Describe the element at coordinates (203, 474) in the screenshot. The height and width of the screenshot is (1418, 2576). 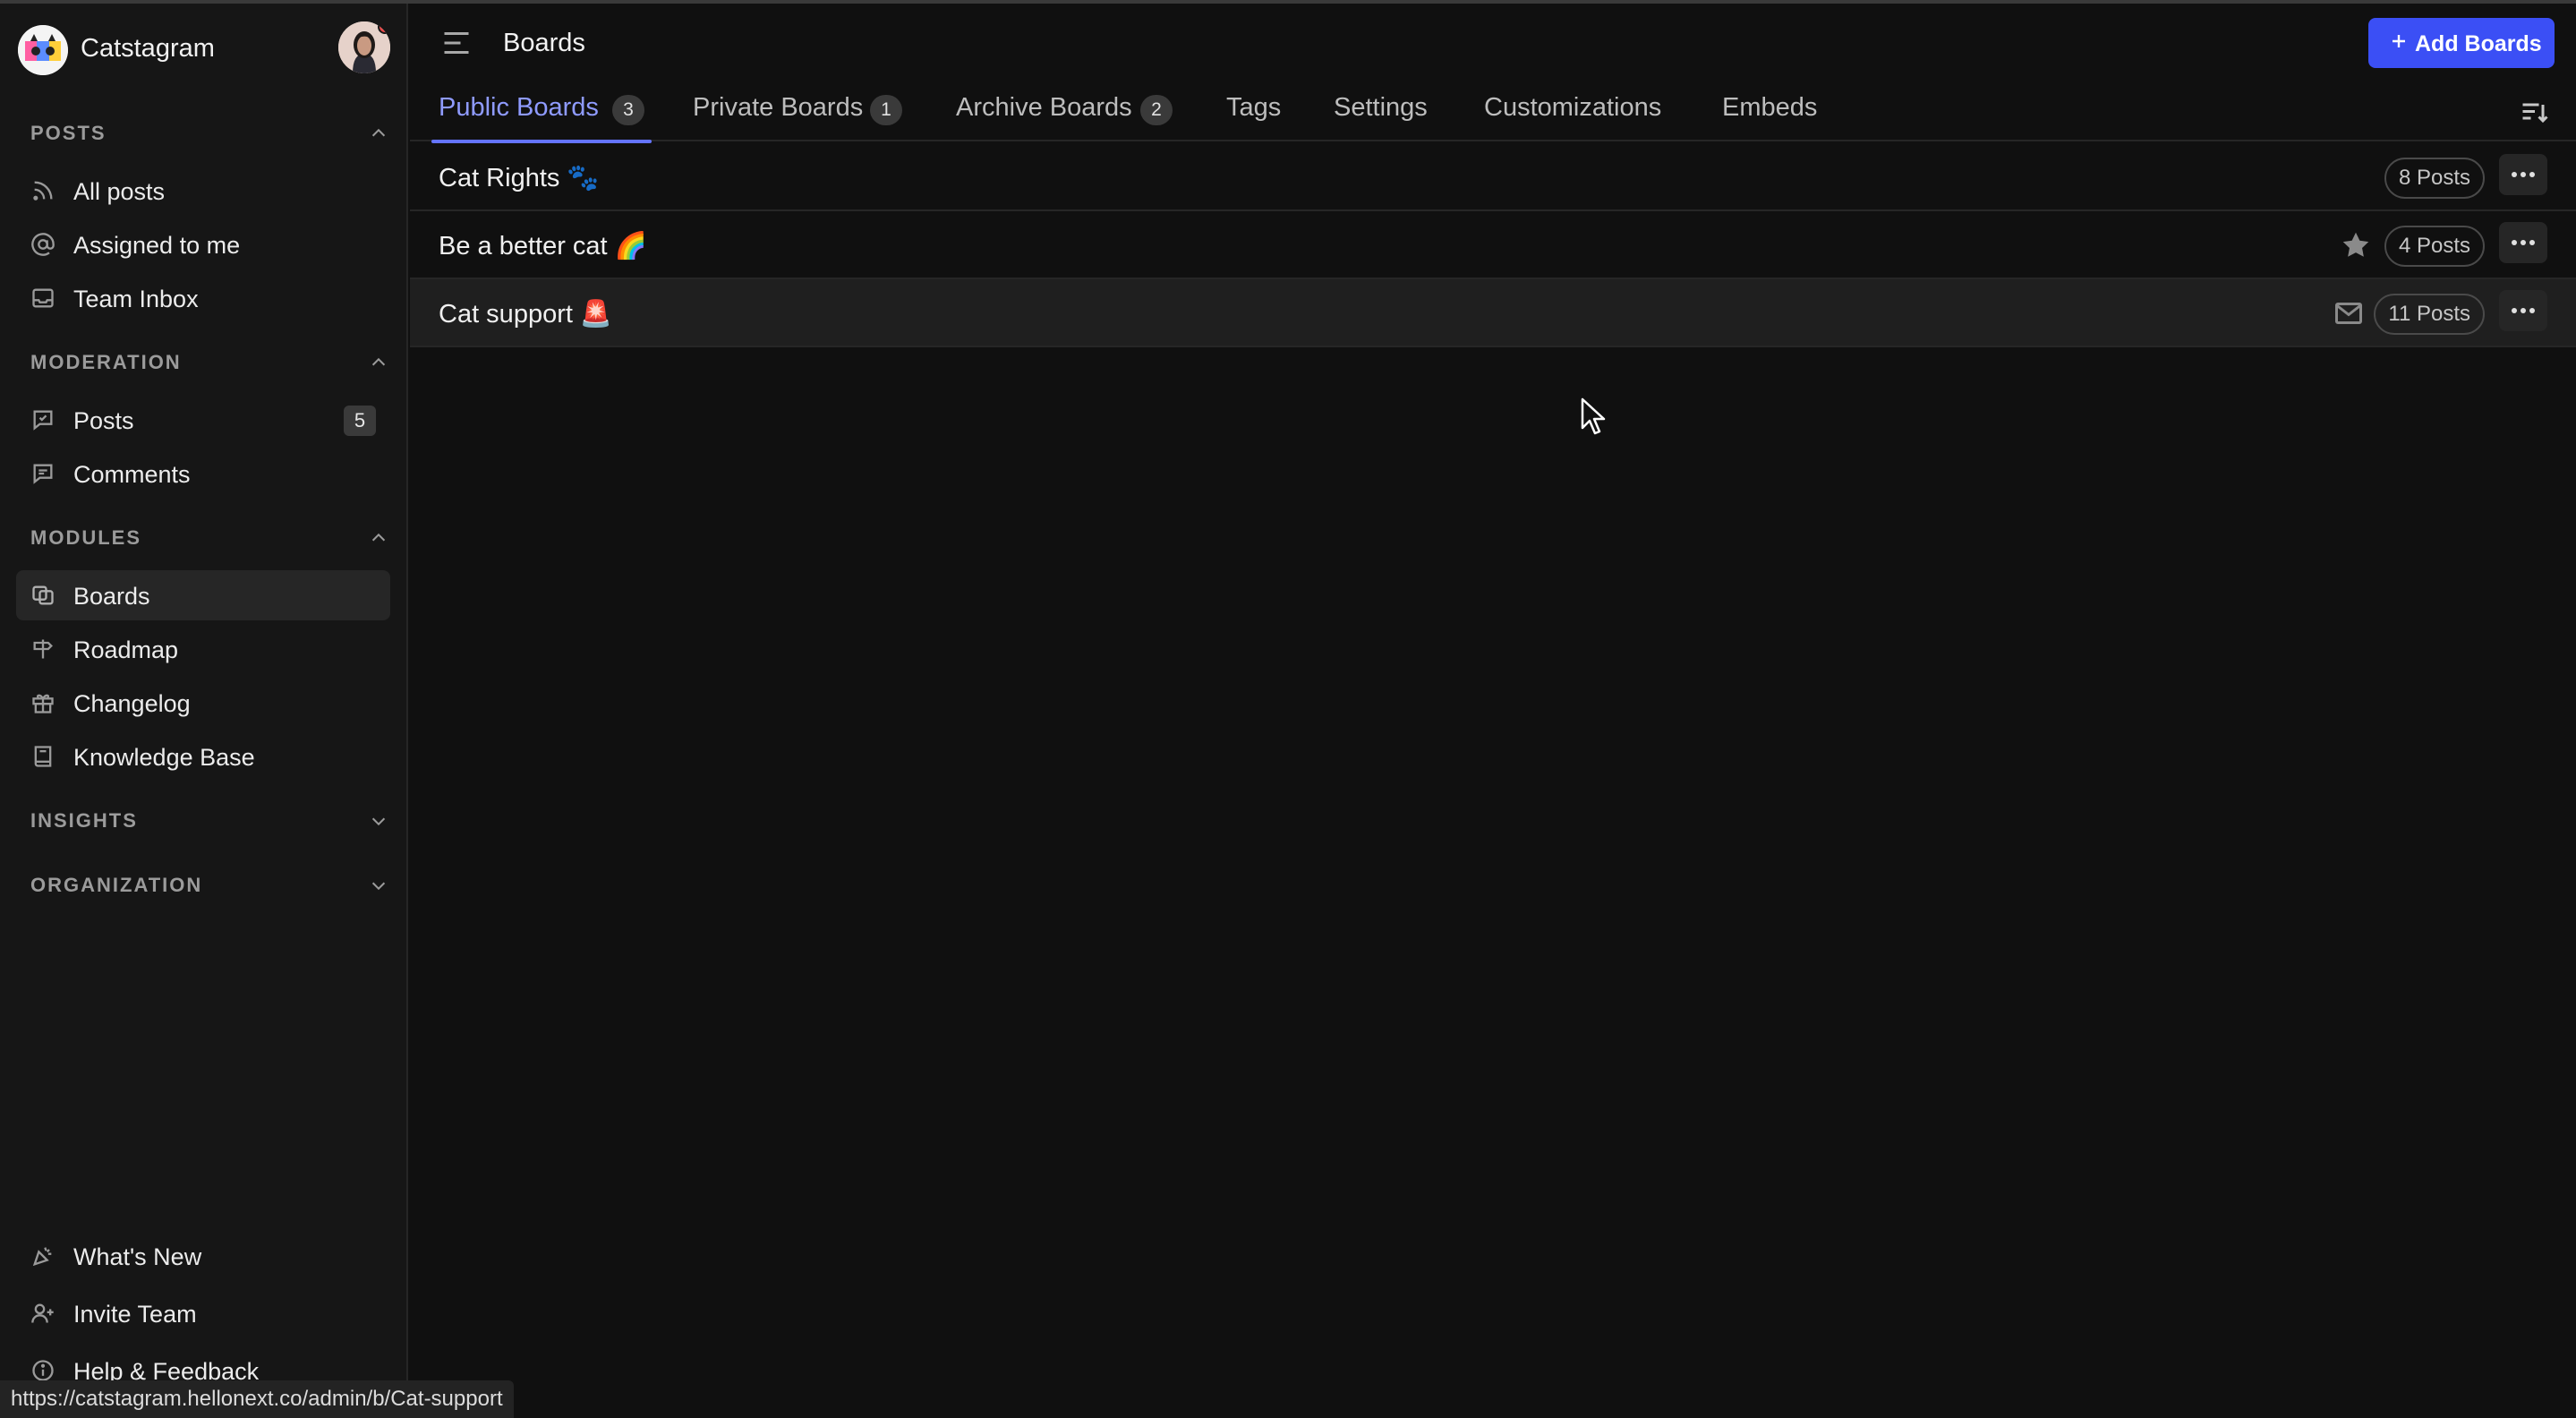
I see `sidebar-item-comments: Comments` at that location.